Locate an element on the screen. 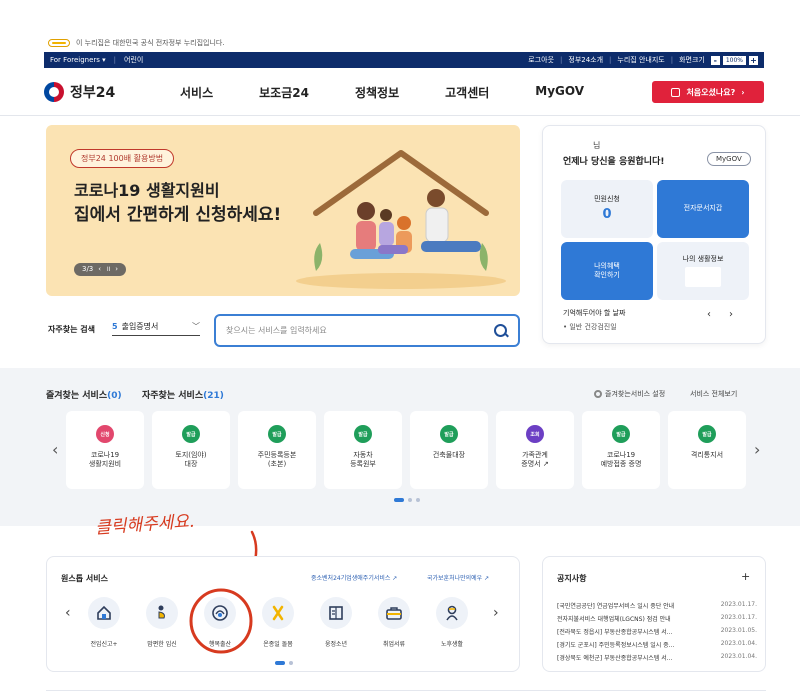  main-nav: 서비스 보조금24 정책정보 고객센터 MyGOV is located at coordinates (382, 92).